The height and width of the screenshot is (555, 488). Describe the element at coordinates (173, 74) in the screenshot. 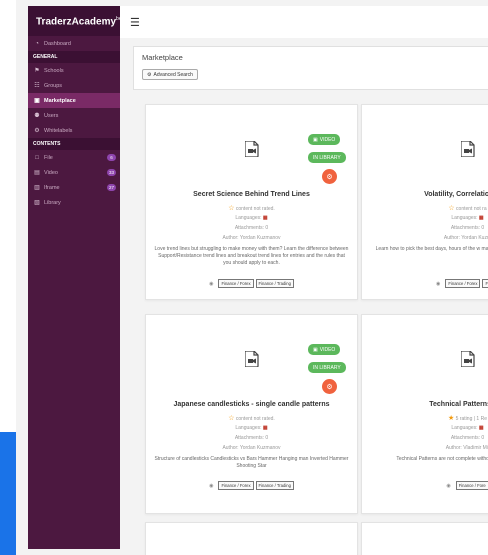

I see `advanced-search-label: Advanced Search` at that location.